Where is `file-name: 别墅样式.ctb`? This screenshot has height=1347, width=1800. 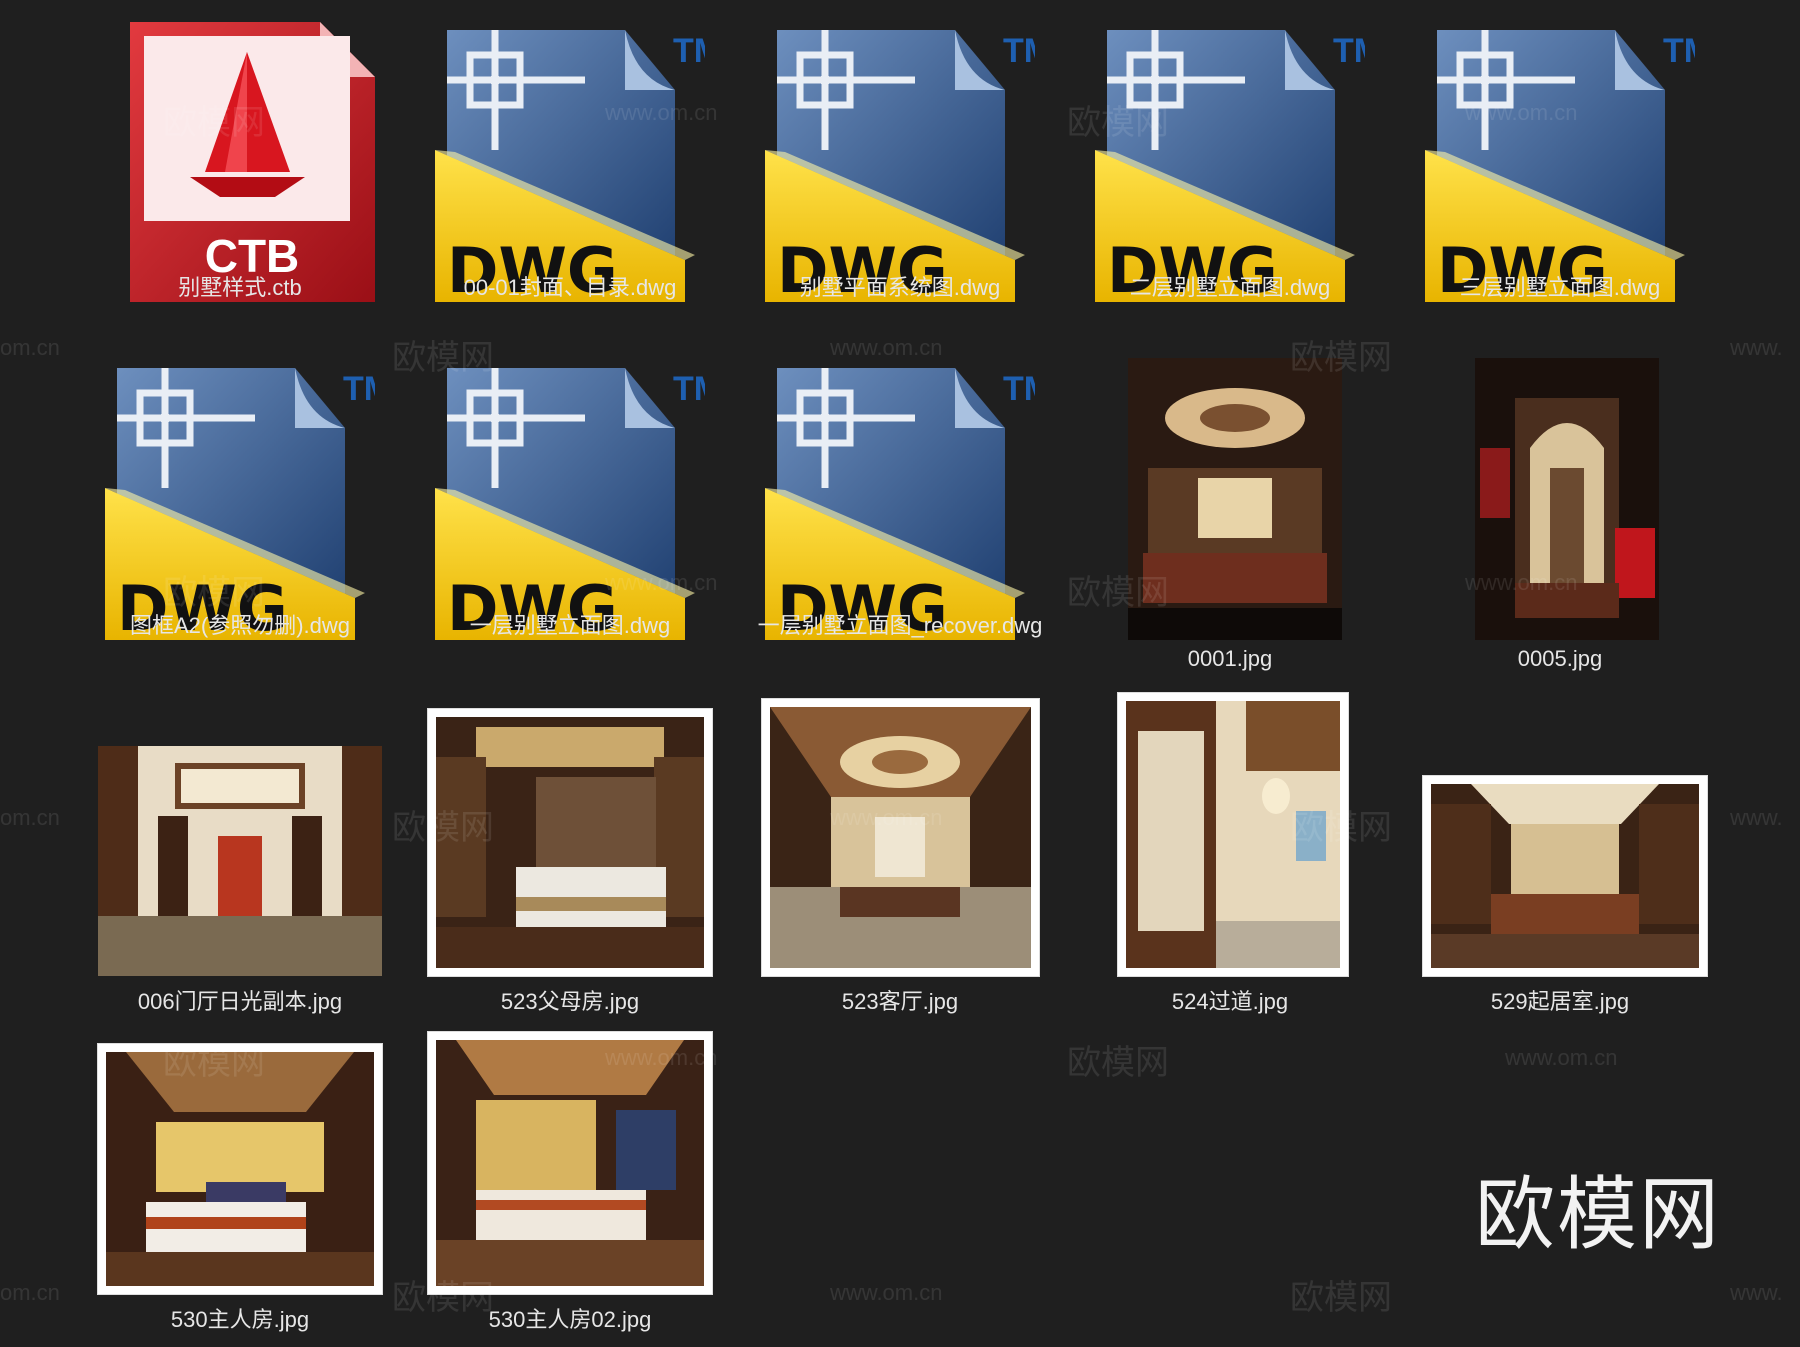
file-name: 别墅样式.ctb is located at coordinates (240, 287).